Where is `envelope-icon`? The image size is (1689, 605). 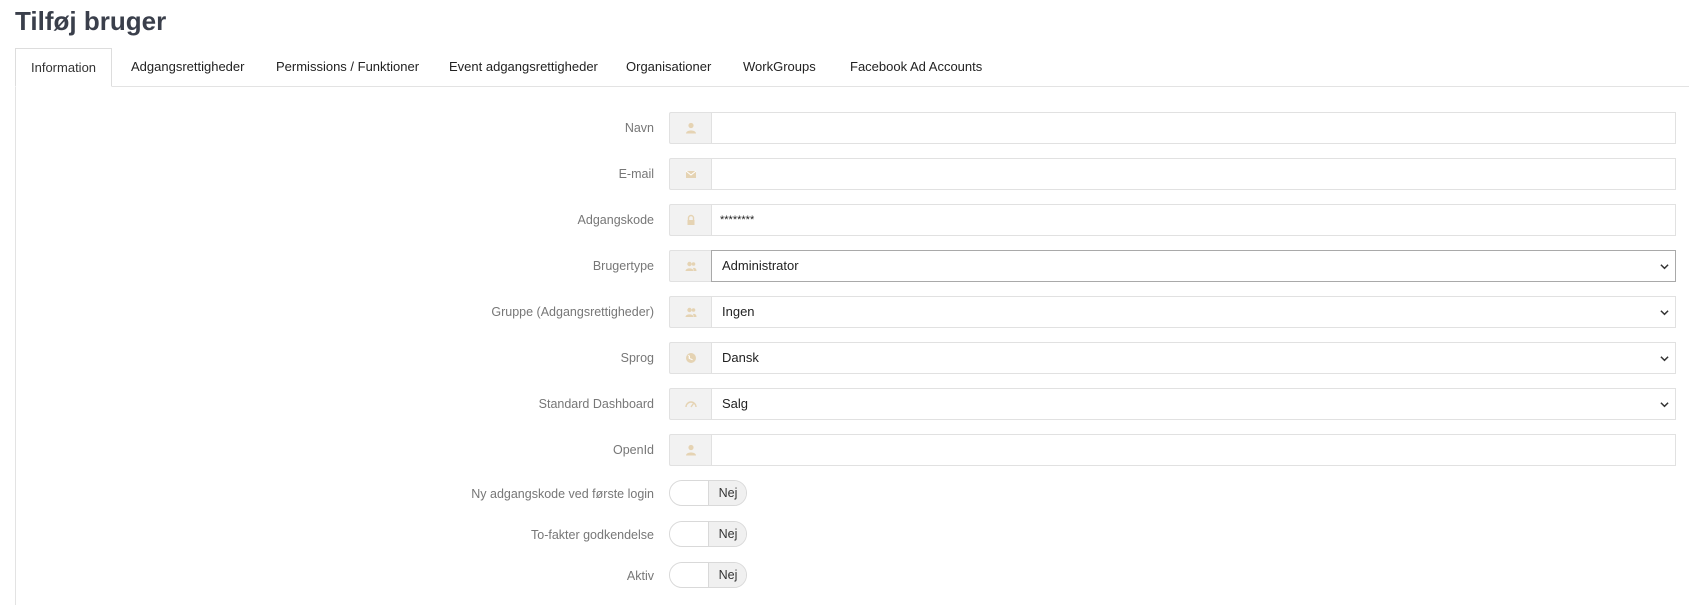
envelope-icon is located at coordinates (690, 174).